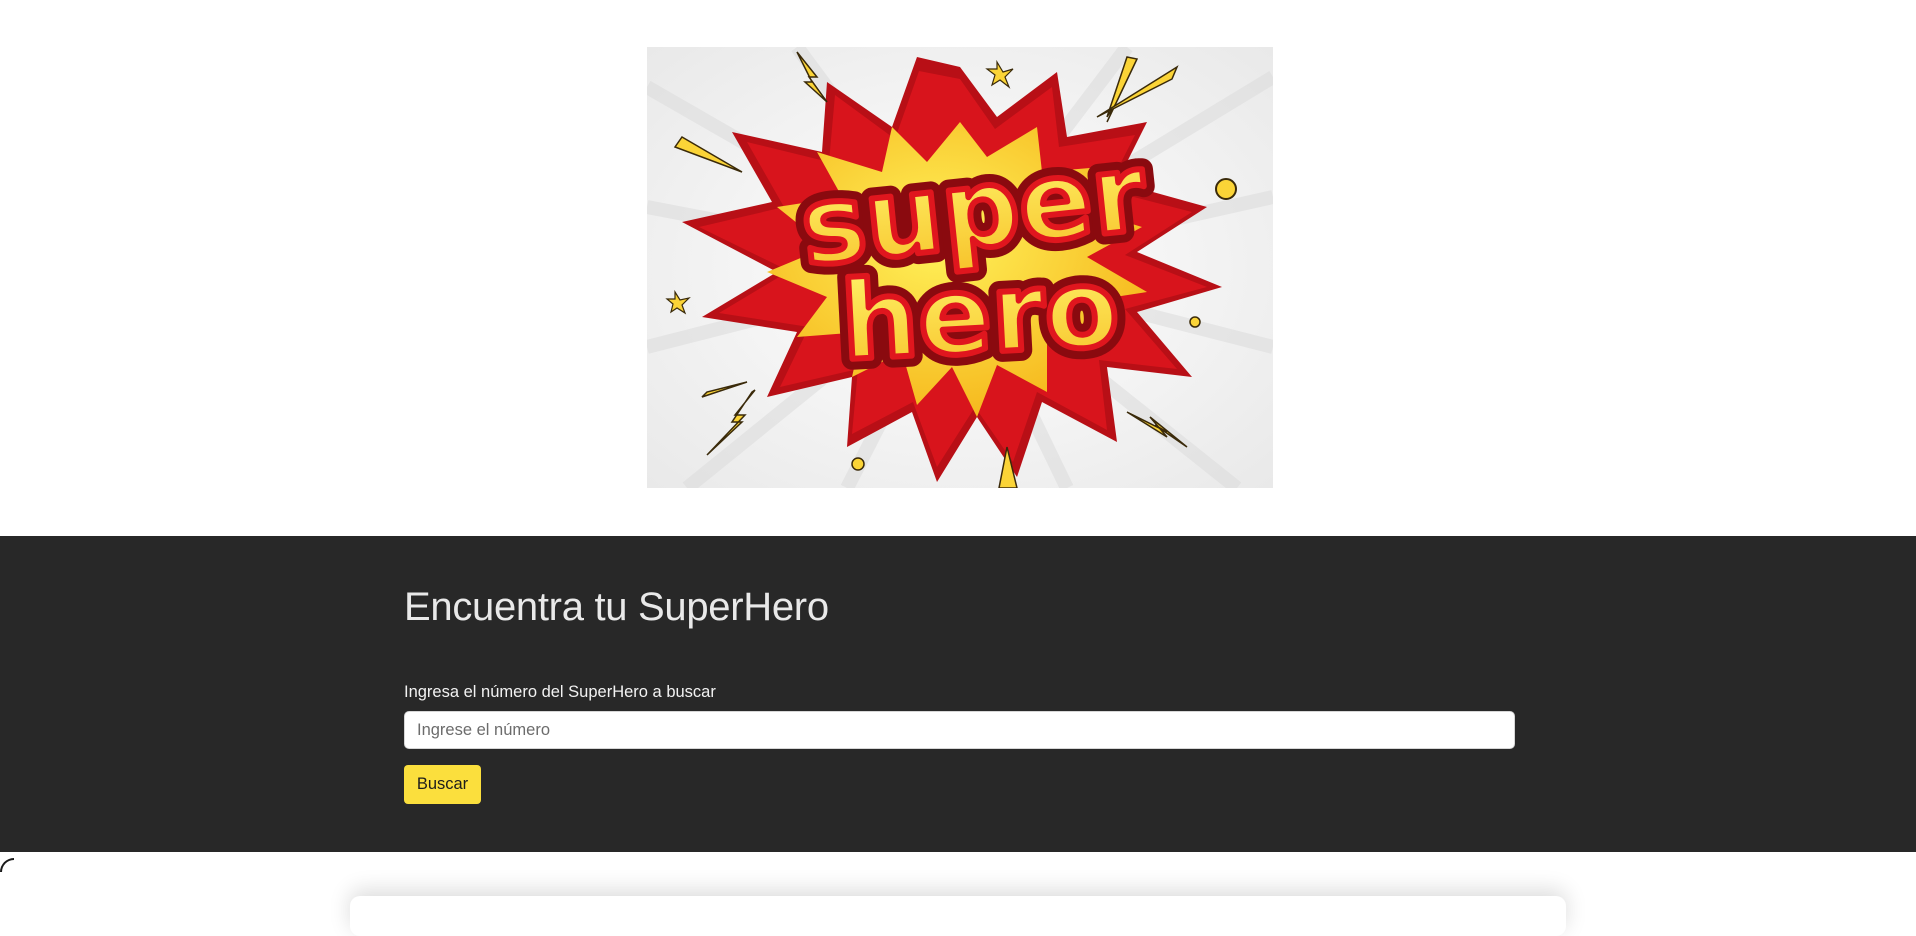 This screenshot has width=1916, height=936. Describe the element at coordinates (442, 784) in the screenshot. I see `search-button: Buscar` at that location.